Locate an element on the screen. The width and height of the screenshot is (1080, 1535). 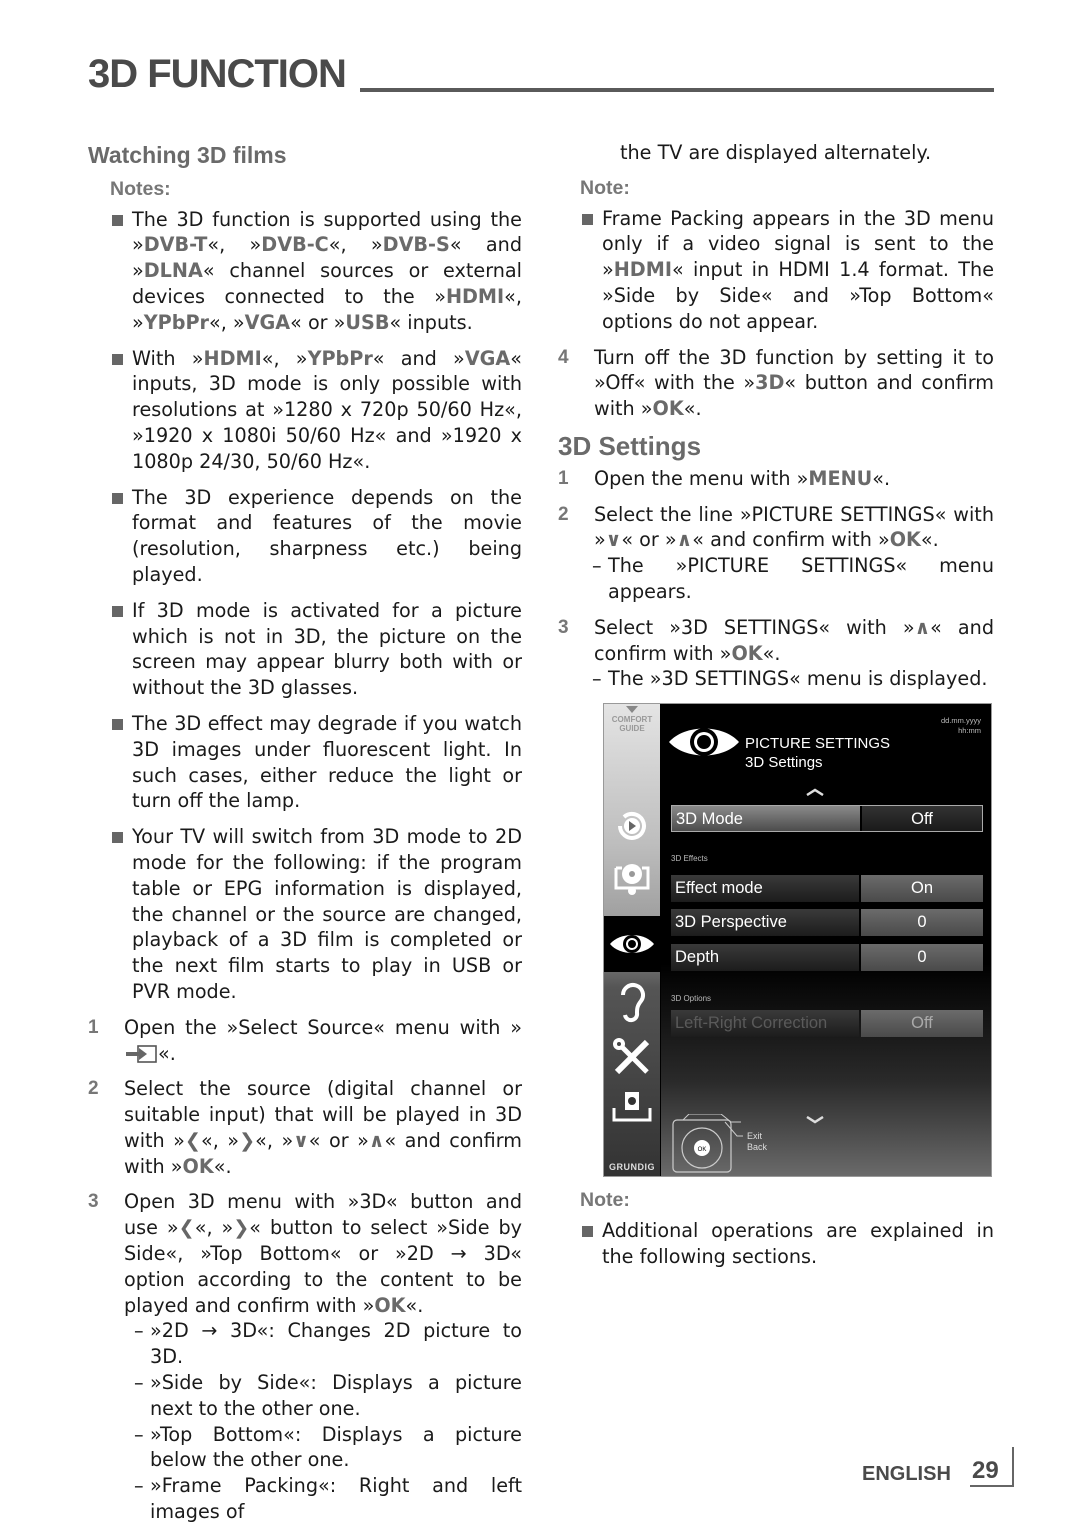
key-label: DLNA is located at coordinates (173, 271).